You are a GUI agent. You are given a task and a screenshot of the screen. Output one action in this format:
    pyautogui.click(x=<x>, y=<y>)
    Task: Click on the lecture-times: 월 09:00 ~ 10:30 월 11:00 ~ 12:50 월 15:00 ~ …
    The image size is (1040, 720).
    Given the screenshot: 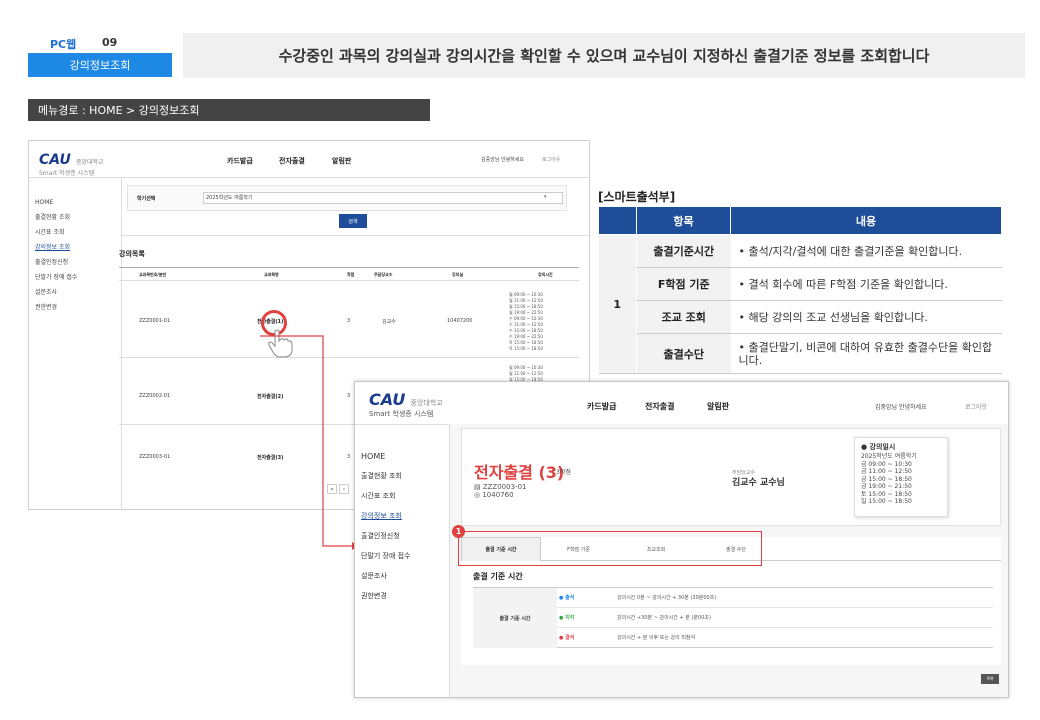 What is the action you would take?
    pyautogui.click(x=526, y=321)
    